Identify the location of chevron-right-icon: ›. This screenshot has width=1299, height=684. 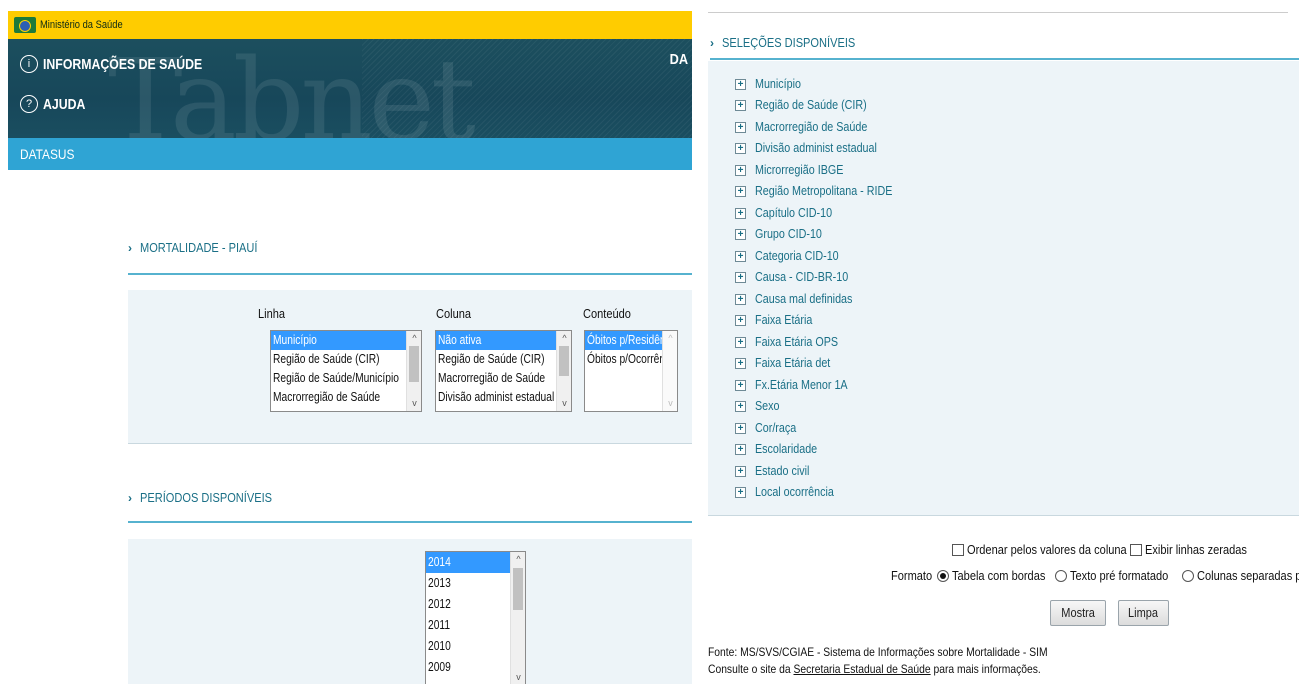
(130, 497).